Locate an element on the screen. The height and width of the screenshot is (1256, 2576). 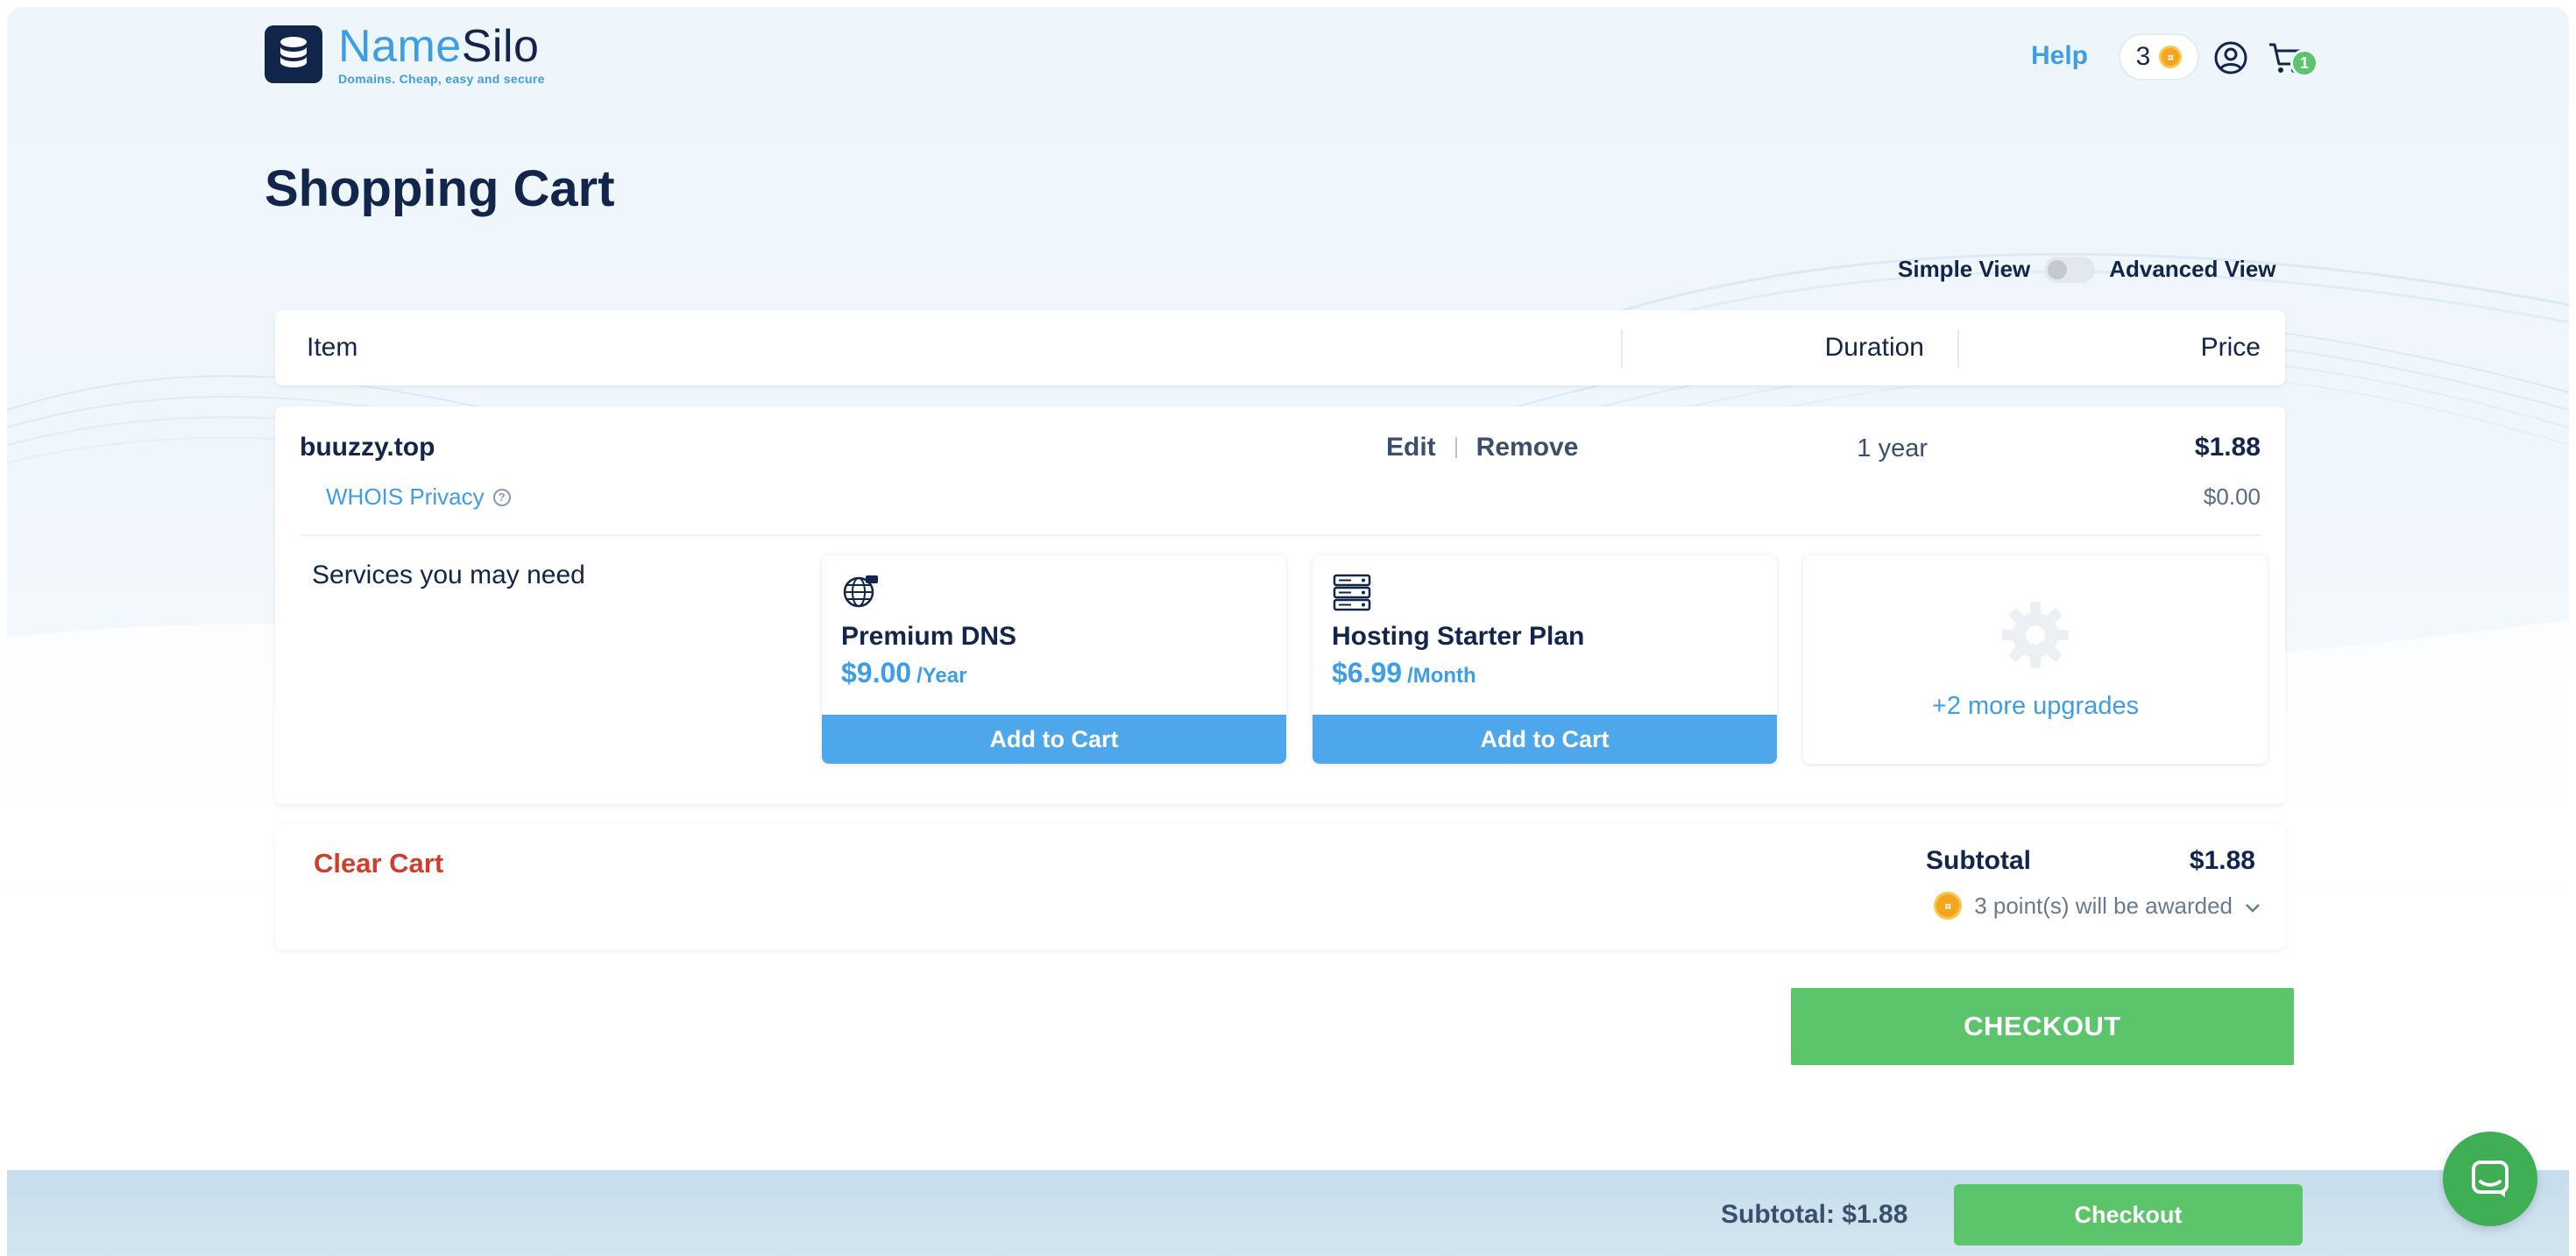
remove-link: Remove is located at coordinates (1527, 447).